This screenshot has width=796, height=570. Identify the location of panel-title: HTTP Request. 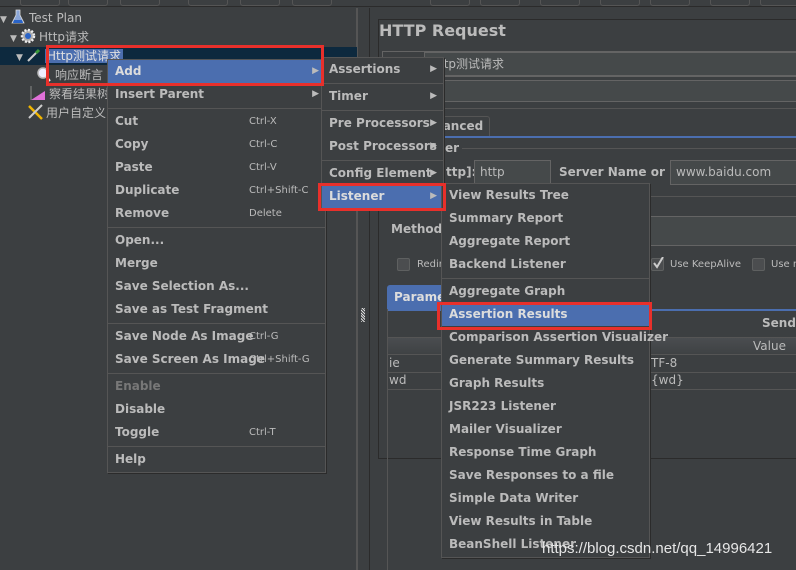
(442, 30).